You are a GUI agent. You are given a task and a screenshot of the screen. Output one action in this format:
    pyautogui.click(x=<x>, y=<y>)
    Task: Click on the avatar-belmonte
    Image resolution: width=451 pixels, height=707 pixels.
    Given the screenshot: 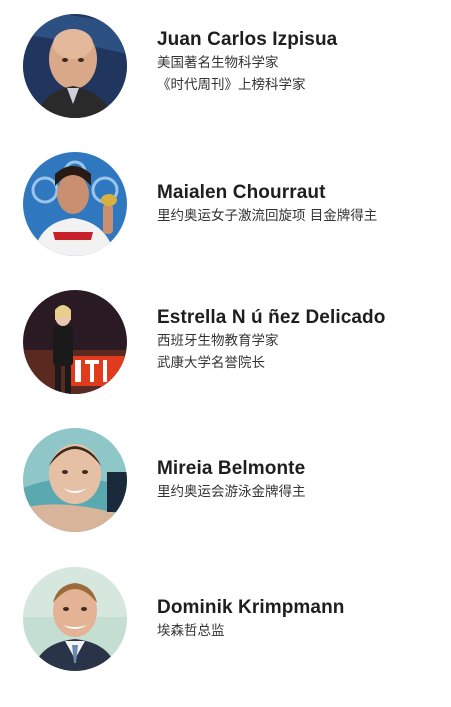 What is the action you would take?
    pyautogui.click(x=75, y=480)
    